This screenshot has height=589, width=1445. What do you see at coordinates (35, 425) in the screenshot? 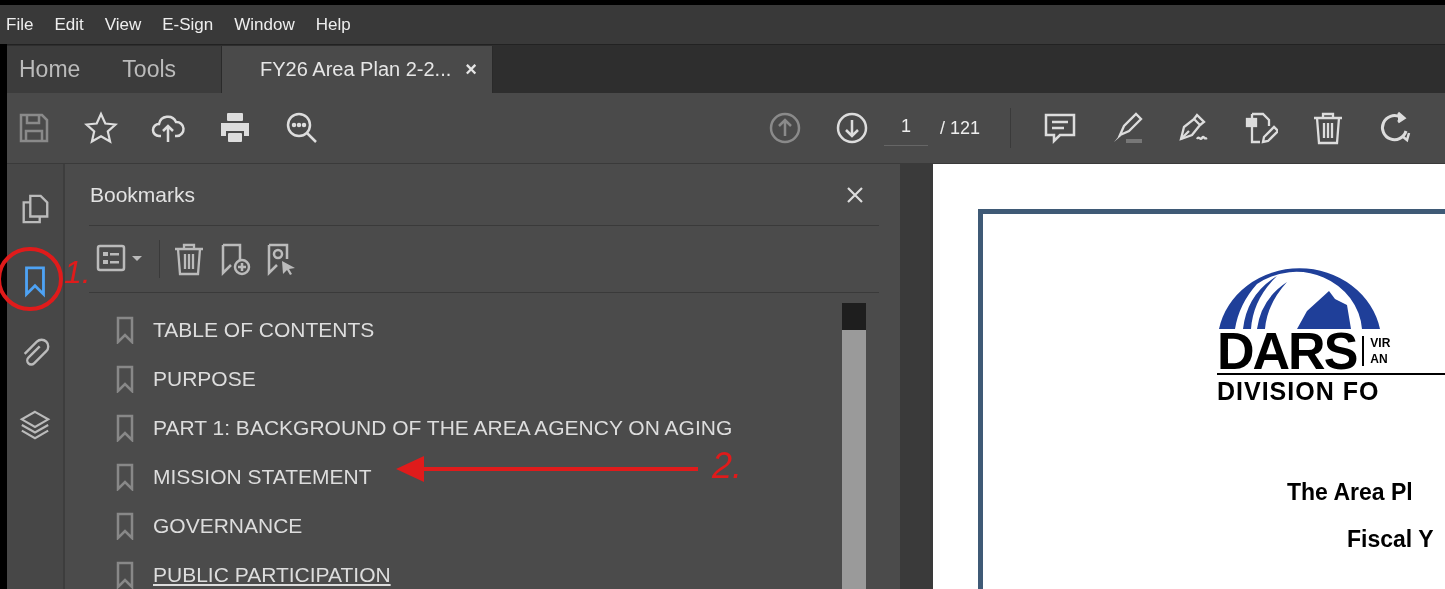
I see `layers-icon` at bounding box center [35, 425].